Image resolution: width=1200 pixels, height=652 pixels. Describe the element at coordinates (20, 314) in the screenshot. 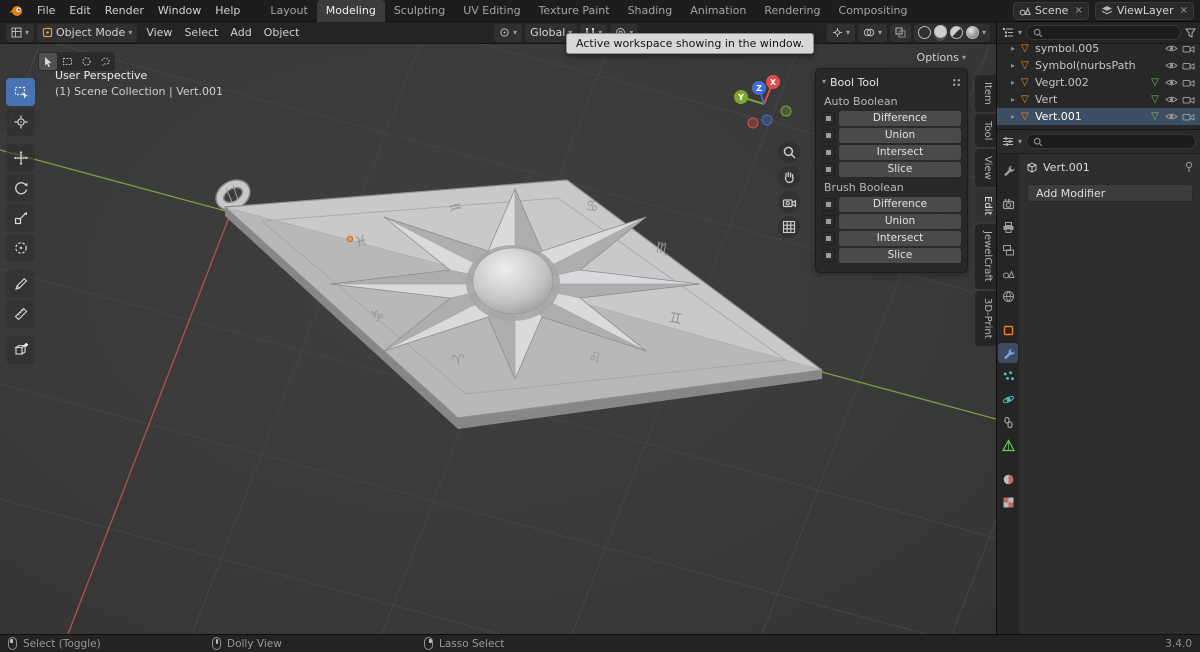

I see `tool-measure` at that location.